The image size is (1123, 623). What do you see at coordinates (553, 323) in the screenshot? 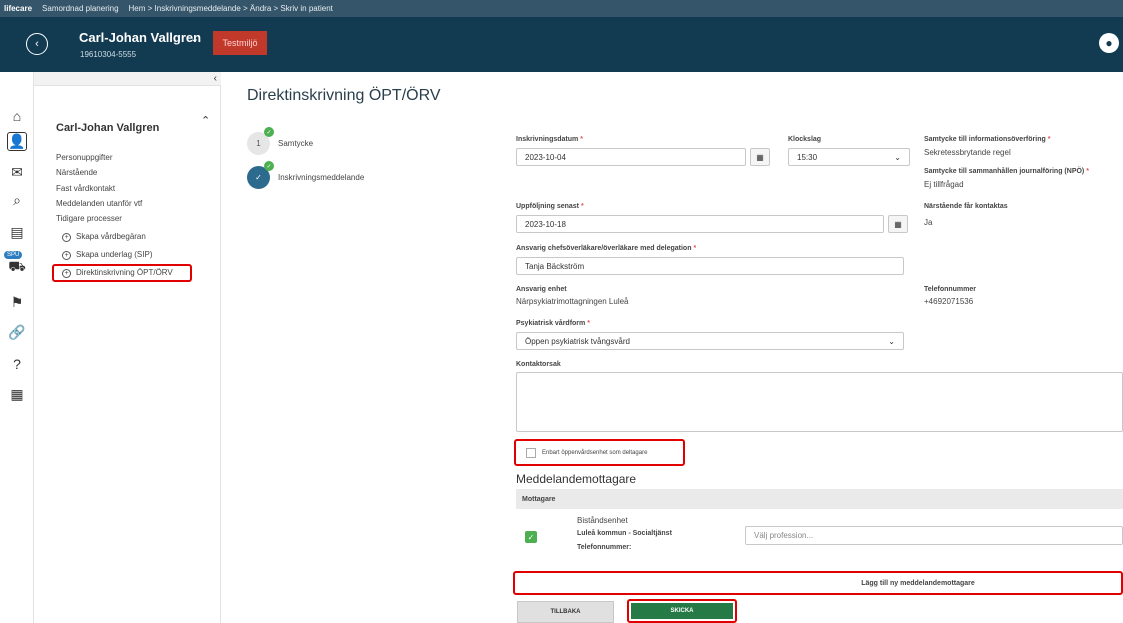
I see `vardform-label: Psykiatrisk vårdform *` at bounding box center [553, 323].